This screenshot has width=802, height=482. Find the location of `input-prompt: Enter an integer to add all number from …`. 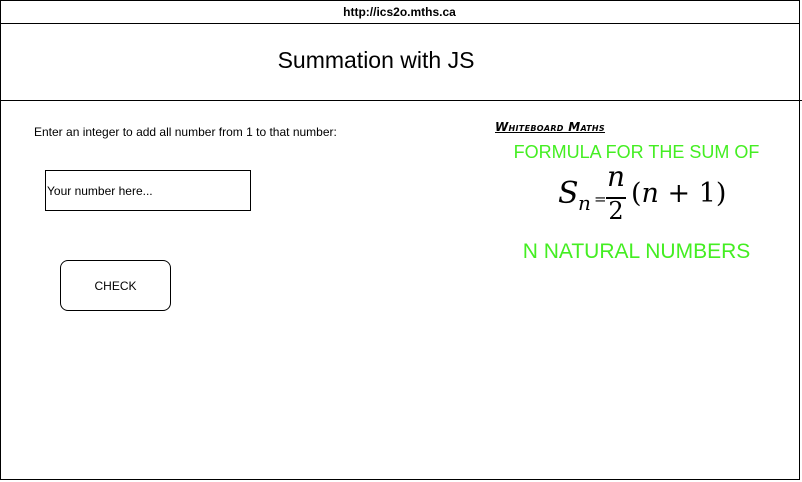

input-prompt: Enter an integer to add all number from … is located at coordinates (185, 132).